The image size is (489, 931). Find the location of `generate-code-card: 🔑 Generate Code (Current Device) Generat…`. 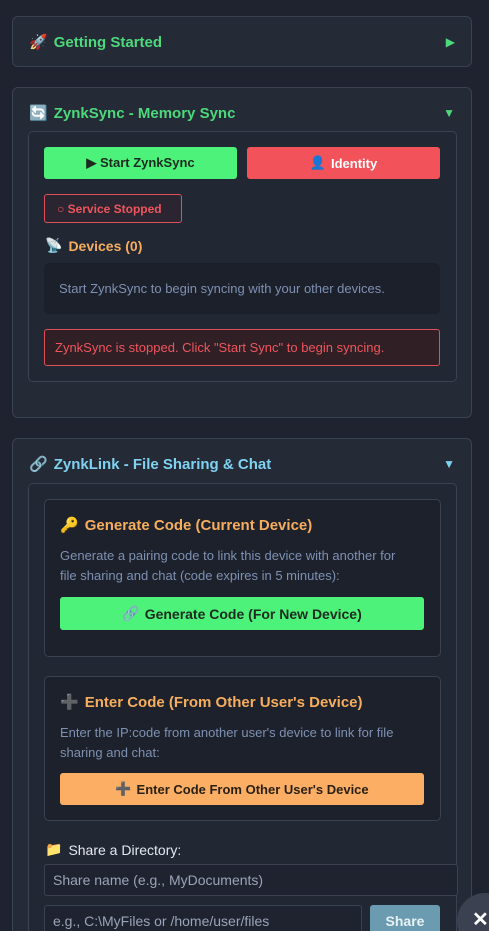

generate-code-card: 🔑 Generate Code (Current Device) Generat… is located at coordinates (242, 578).